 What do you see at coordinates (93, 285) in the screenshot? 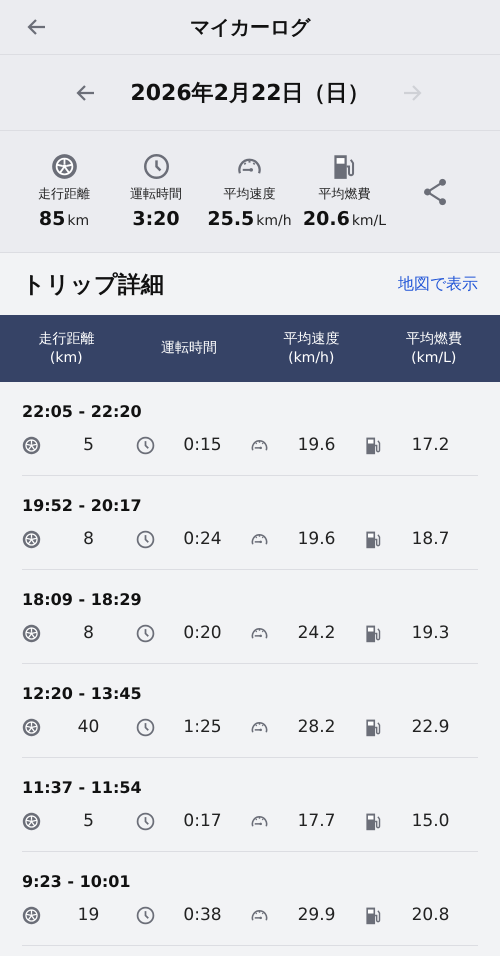
I see `section-title: トリップ詳細` at bounding box center [93, 285].